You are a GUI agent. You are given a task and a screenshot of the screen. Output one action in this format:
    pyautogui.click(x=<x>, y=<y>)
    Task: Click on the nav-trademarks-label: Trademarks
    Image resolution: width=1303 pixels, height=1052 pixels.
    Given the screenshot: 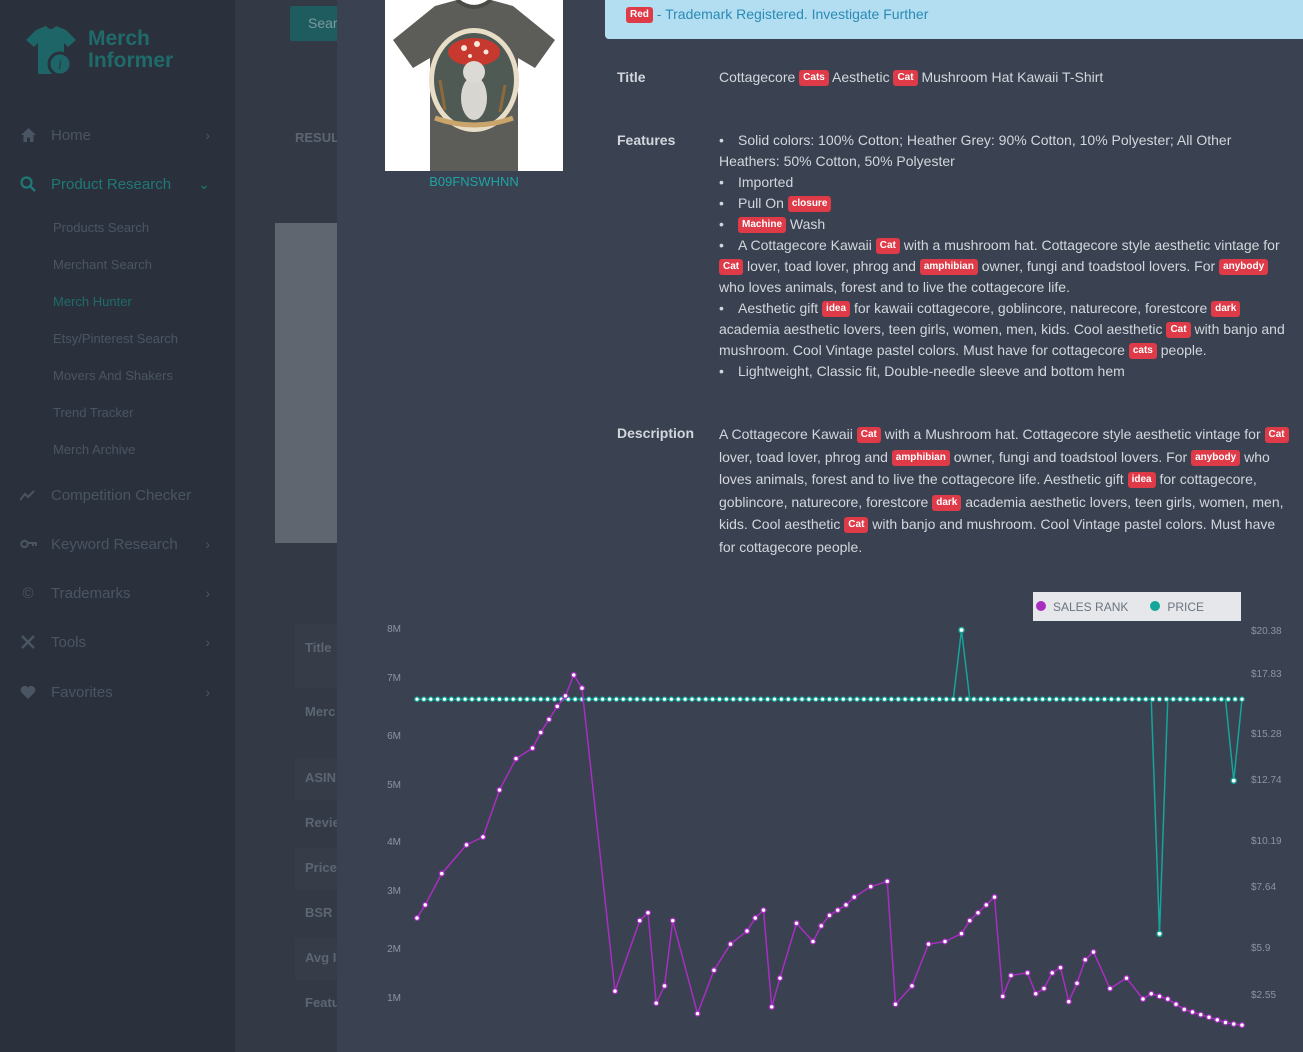 What is the action you would take?
    pyautogui.click(x=91, y=593)
    